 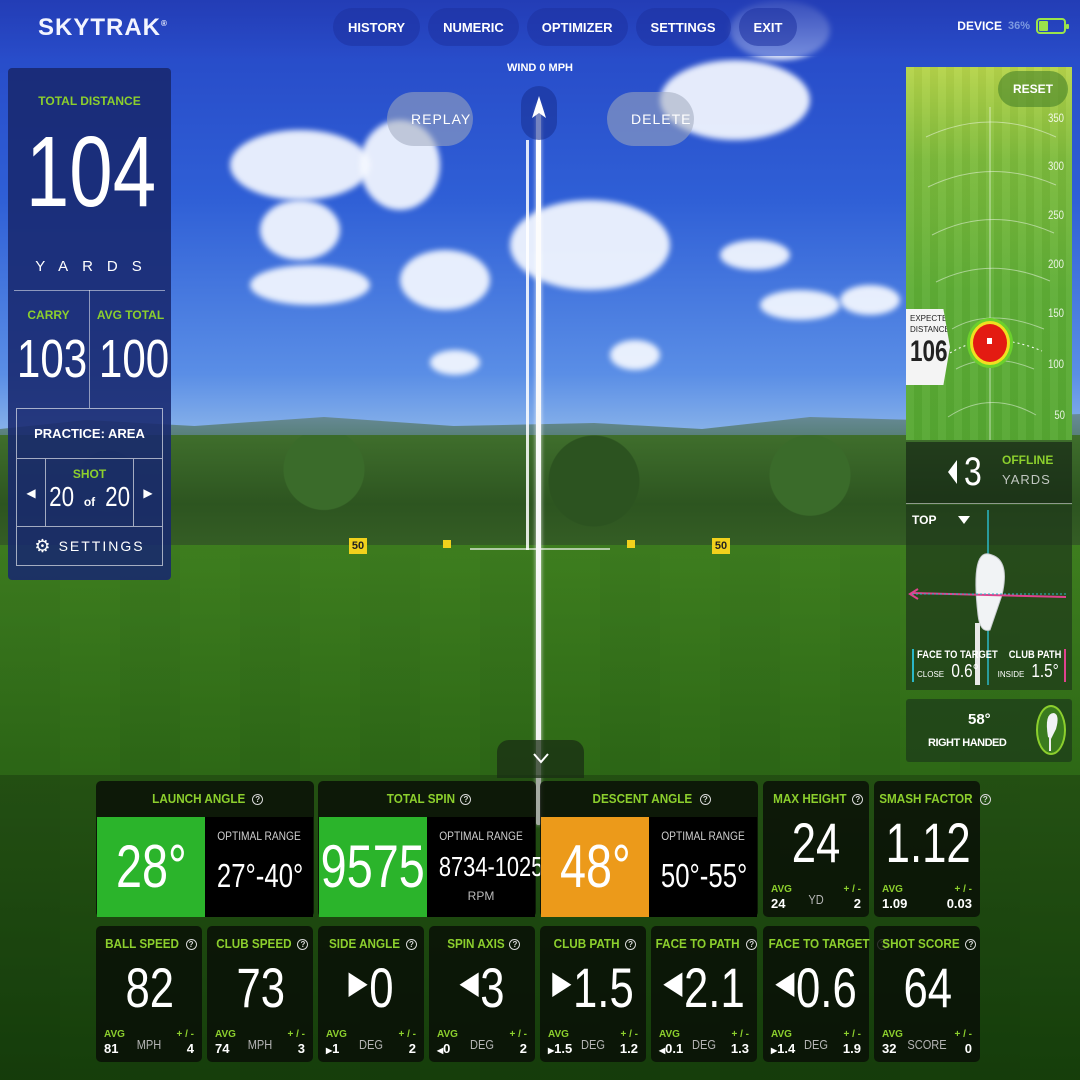 What do you see at coordinates (929, 351) in the screenshot?
I see `expected-distance-value: 106` at bounding box center [929, 351].